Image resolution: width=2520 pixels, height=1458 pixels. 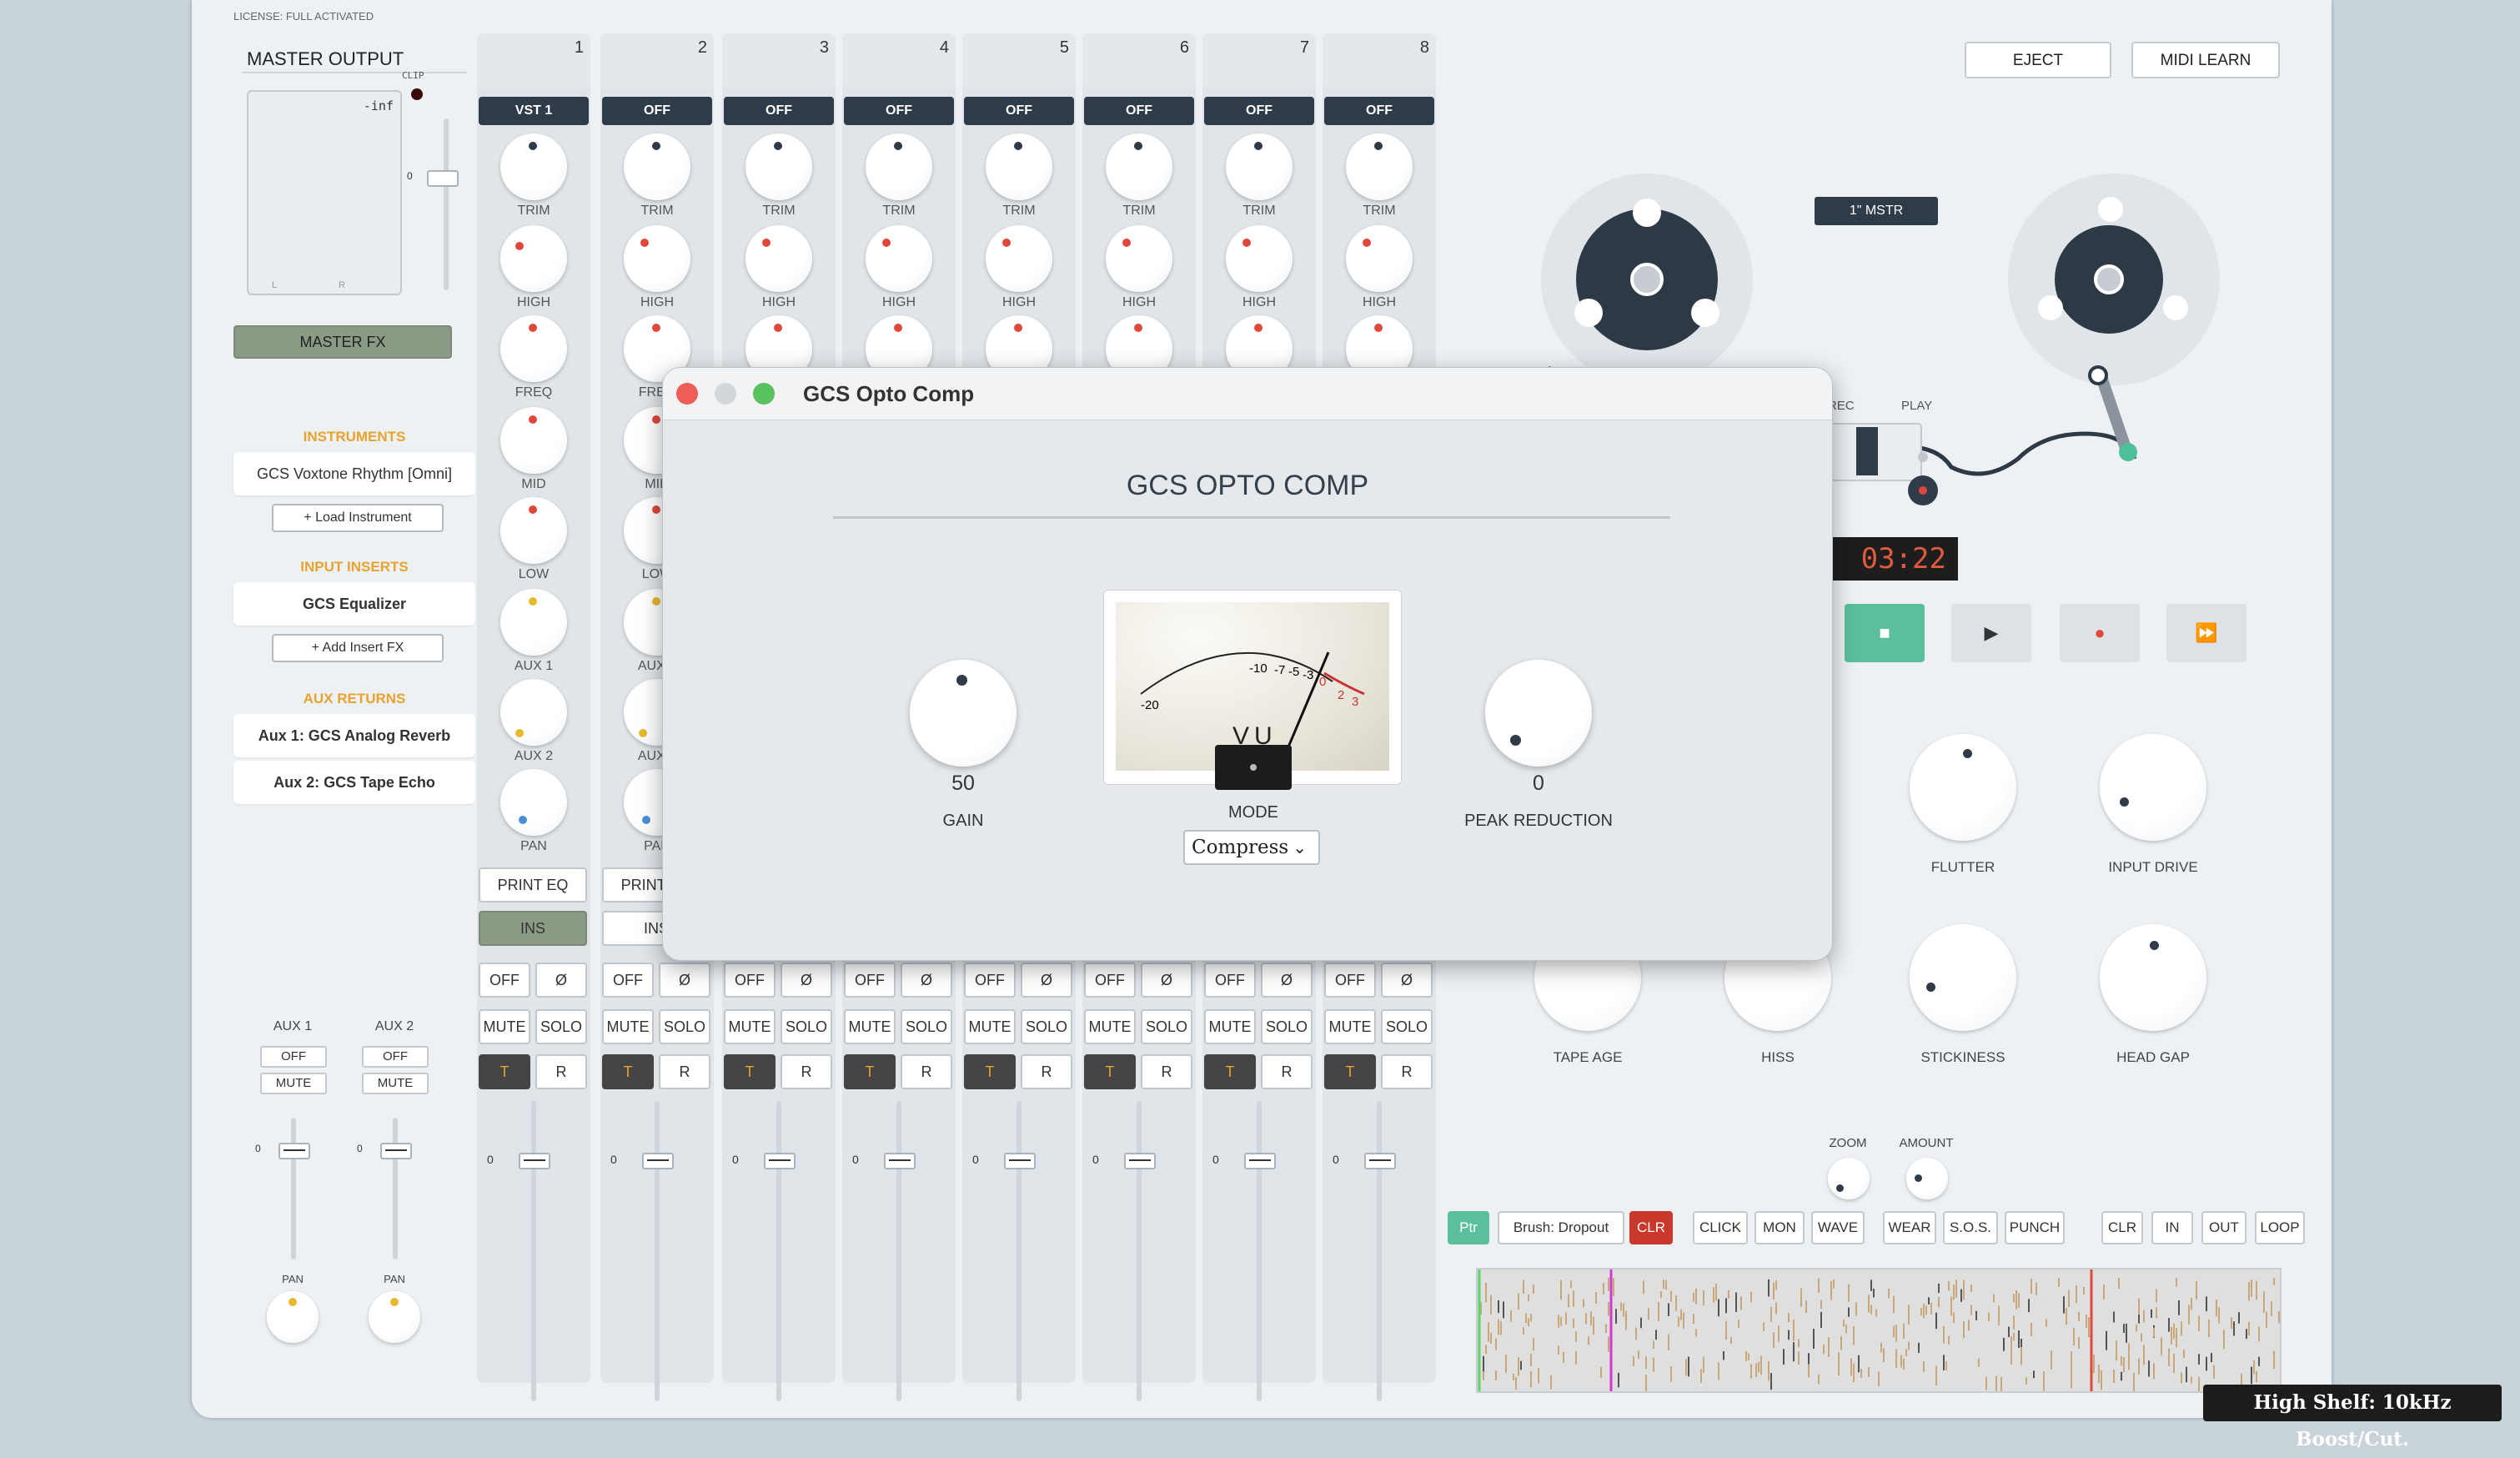 I want to click on amount-knob, so click(x=1927, y=1178).